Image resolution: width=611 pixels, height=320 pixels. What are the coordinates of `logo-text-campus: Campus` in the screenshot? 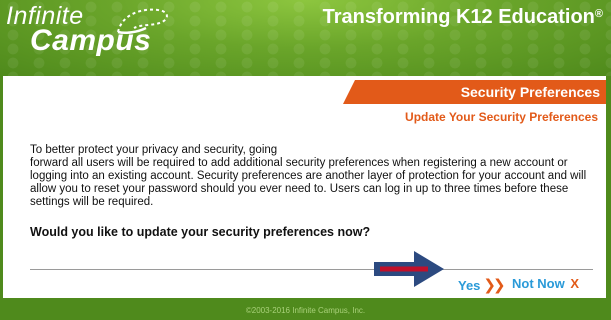 It's located at (91, 40).